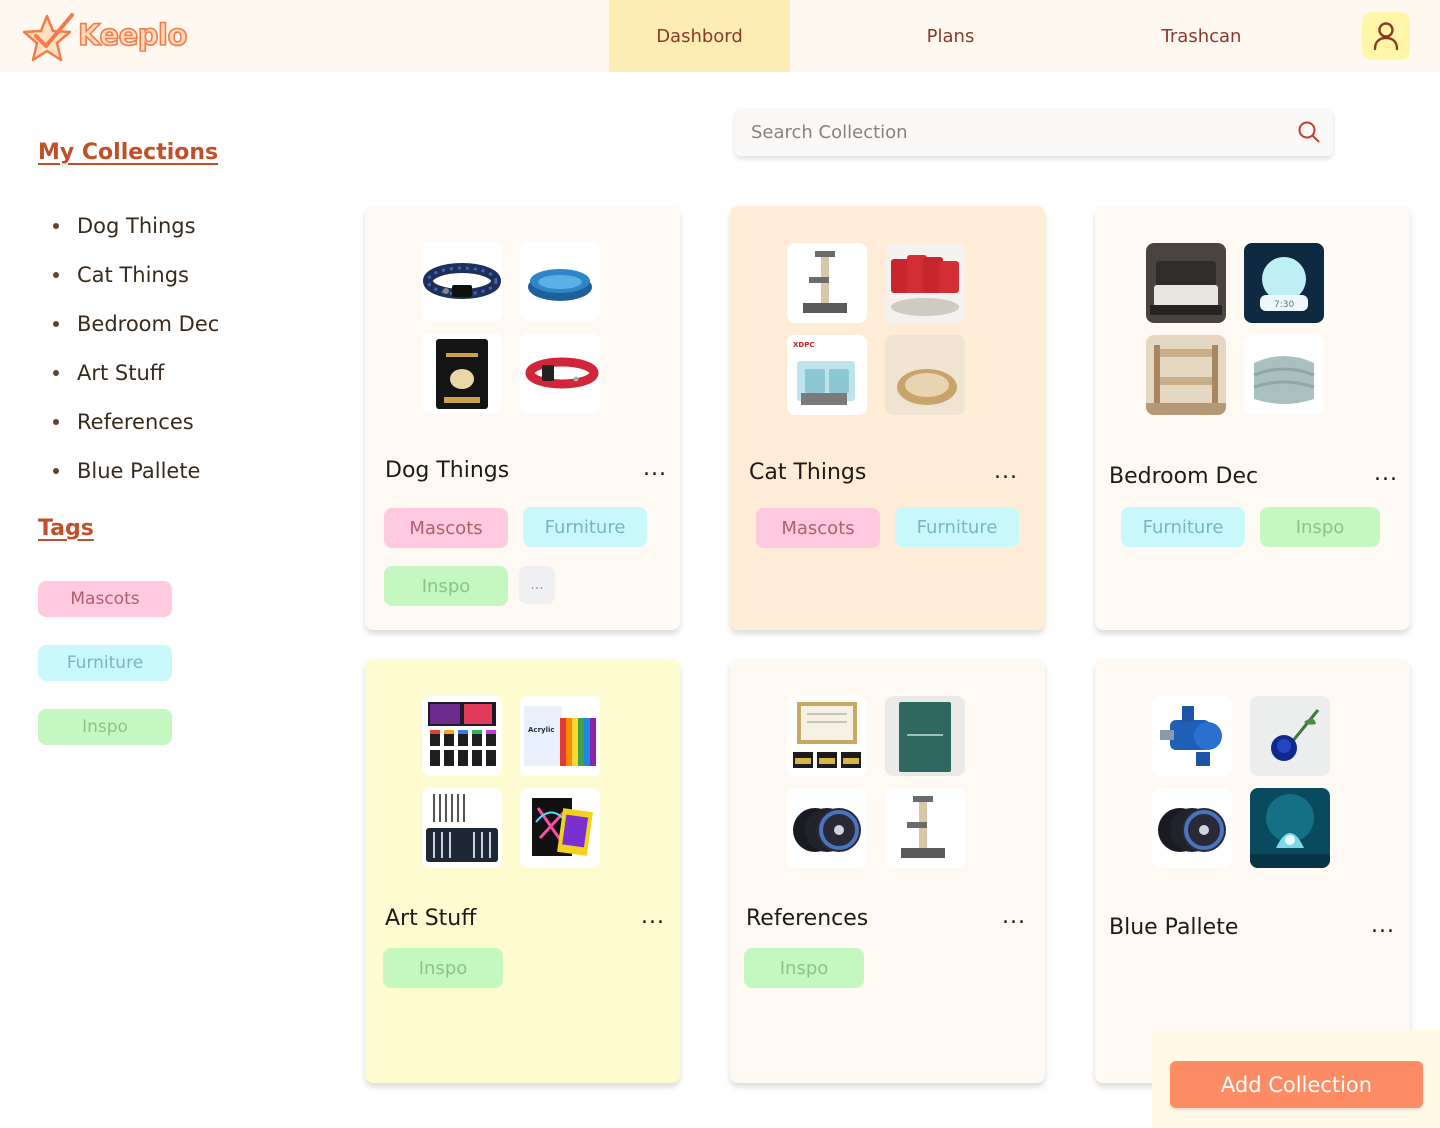  Describe the element at coordinates (1184, 476) in the screenshot. I see `card-title: Bedroom Dec` at that location.